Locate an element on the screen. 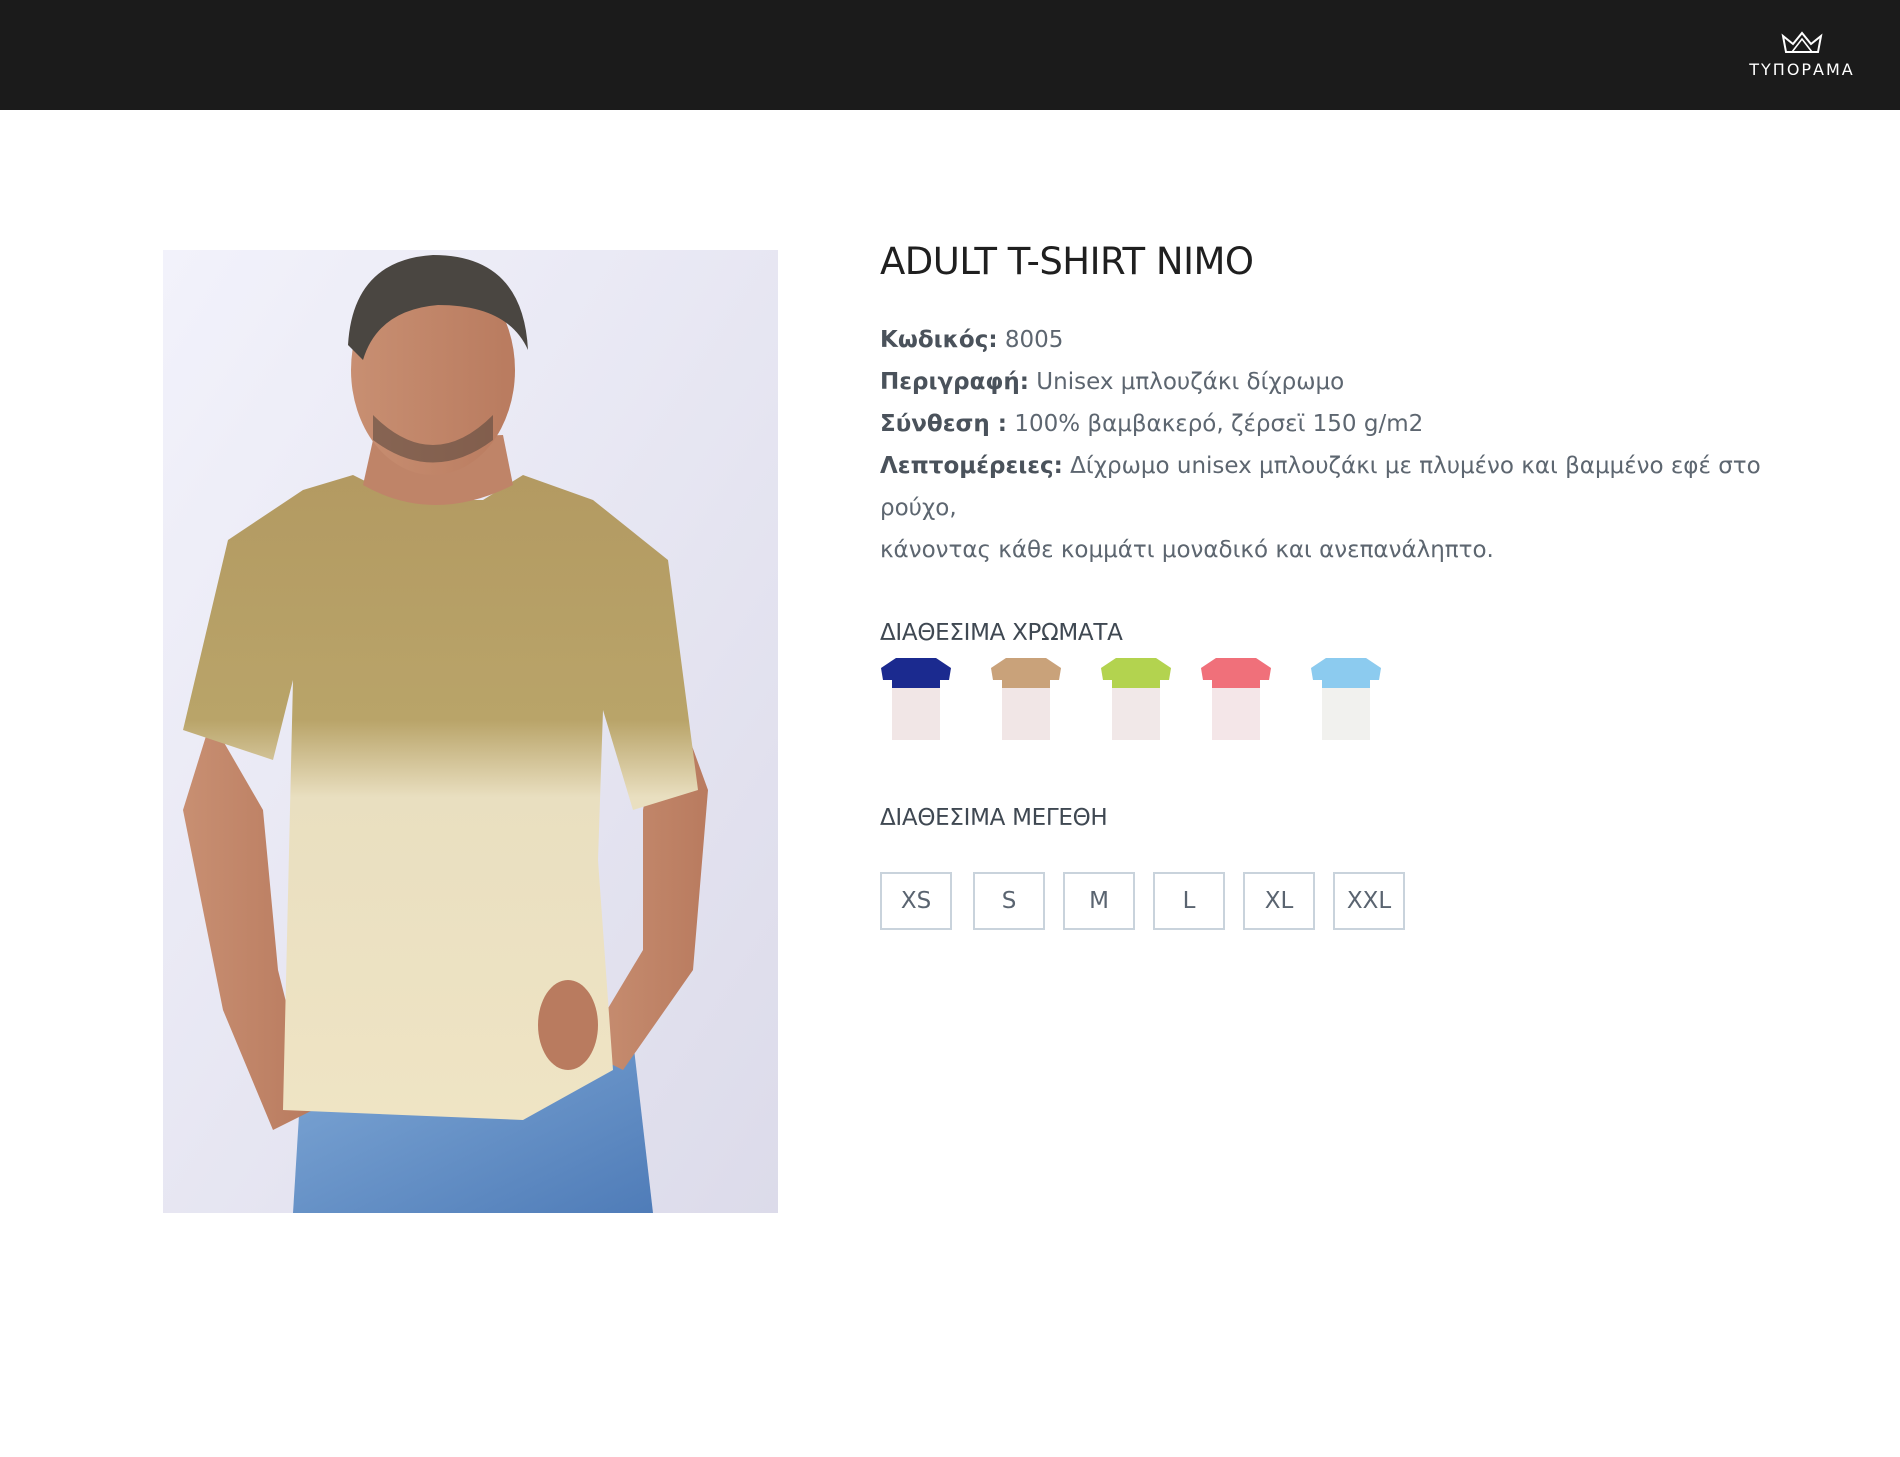  spec-code: Κωδικός: 8005 is located at coordinates (1330, 340).